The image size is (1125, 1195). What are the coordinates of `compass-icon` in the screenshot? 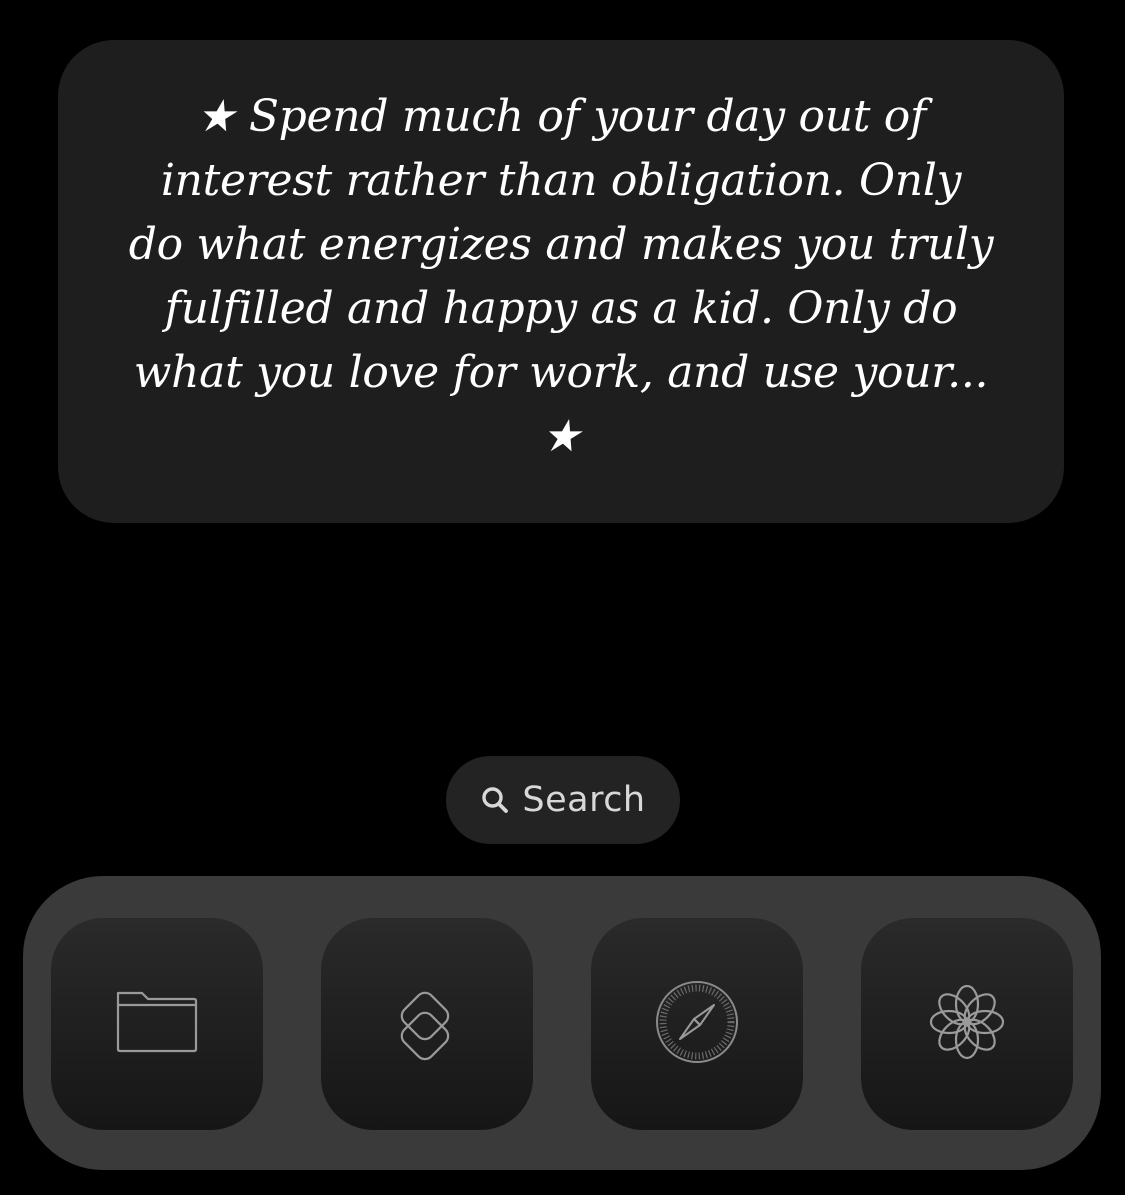 It's located at (697, 1024).